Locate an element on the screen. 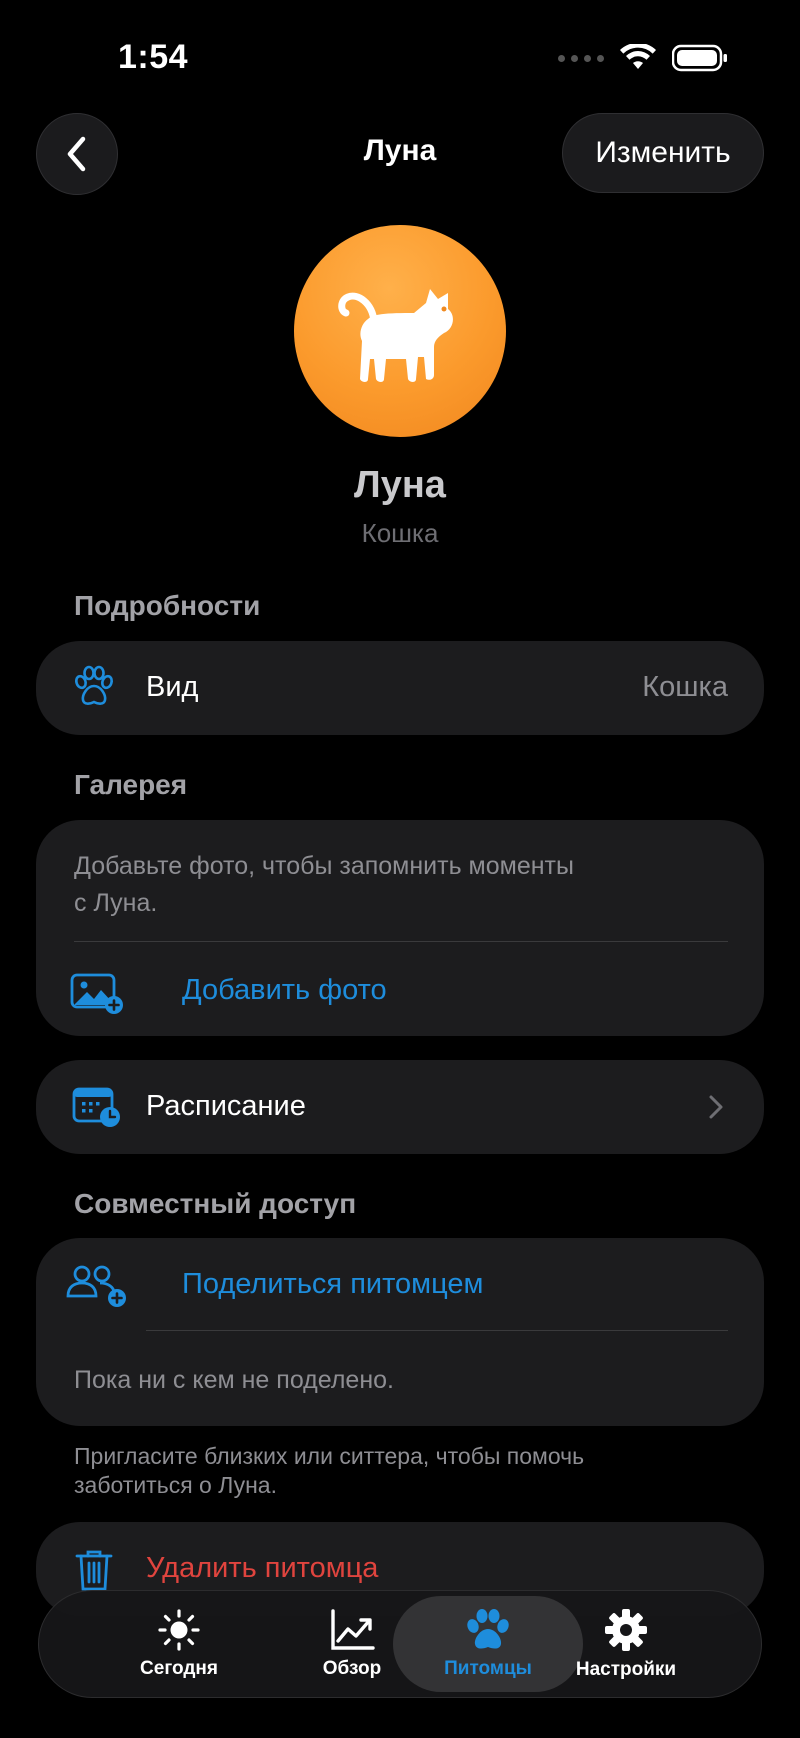 This screenshot has height=1738, width=800. tab-label: Обзор is located at coordinates (352, 1668).